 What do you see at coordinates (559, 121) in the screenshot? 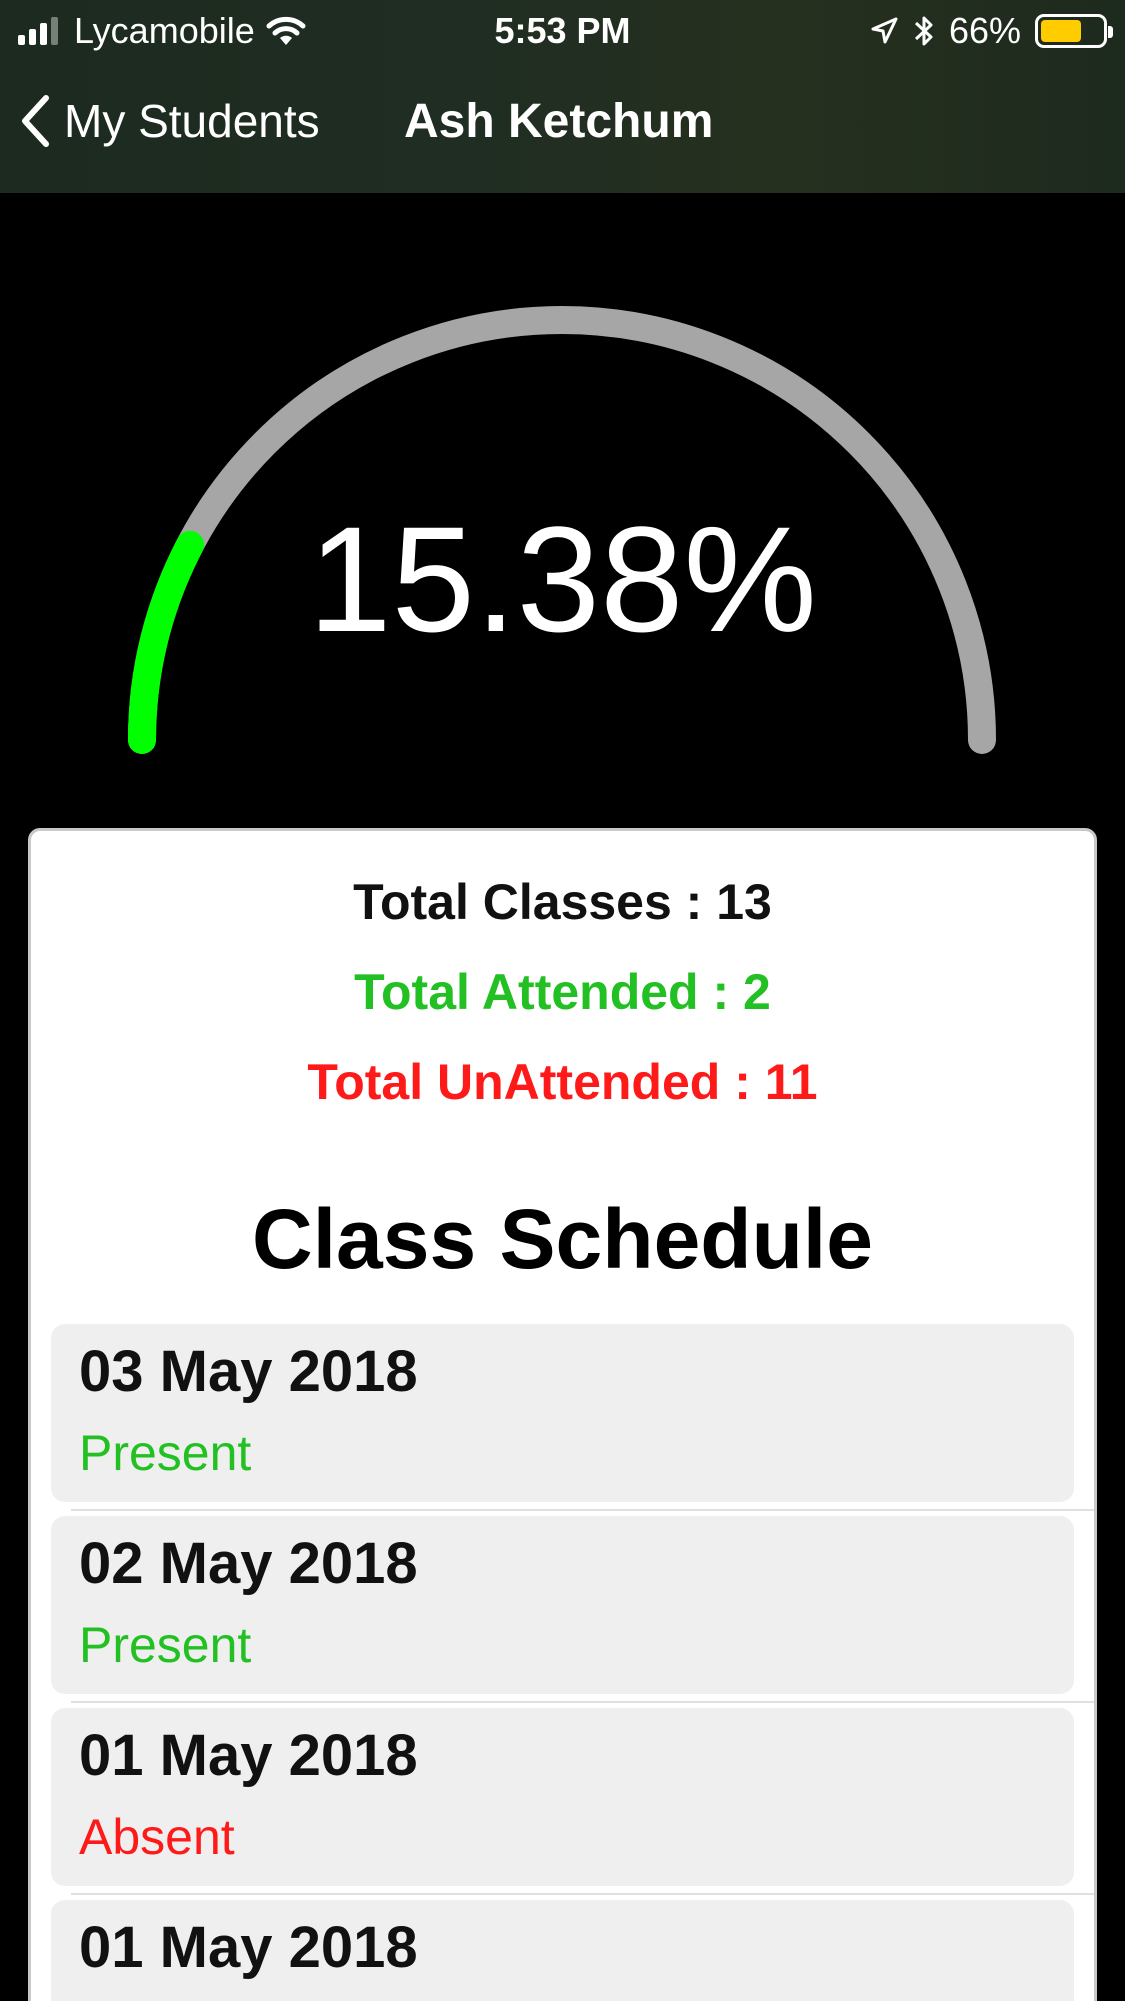
I see `page-title: Ash Ketchum` at bounding box center [559, 121].